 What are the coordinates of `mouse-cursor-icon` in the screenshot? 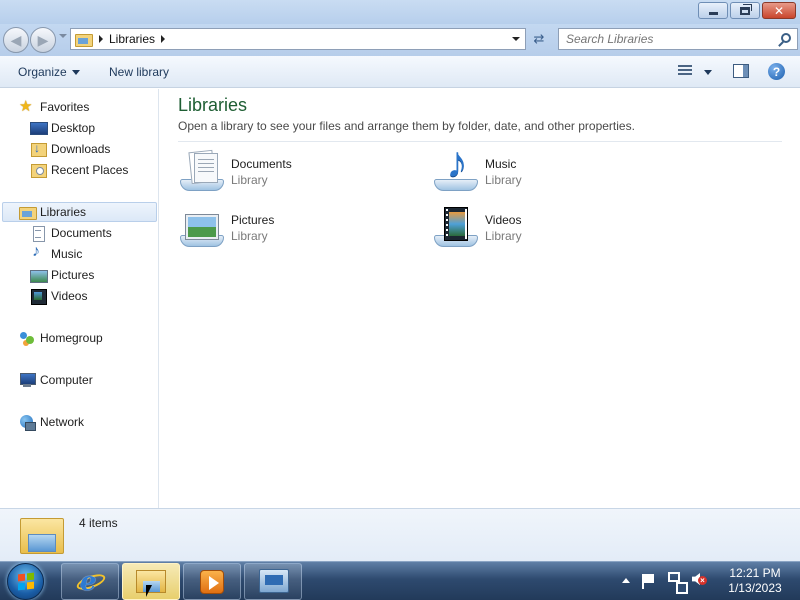 It's located at (149, 591).